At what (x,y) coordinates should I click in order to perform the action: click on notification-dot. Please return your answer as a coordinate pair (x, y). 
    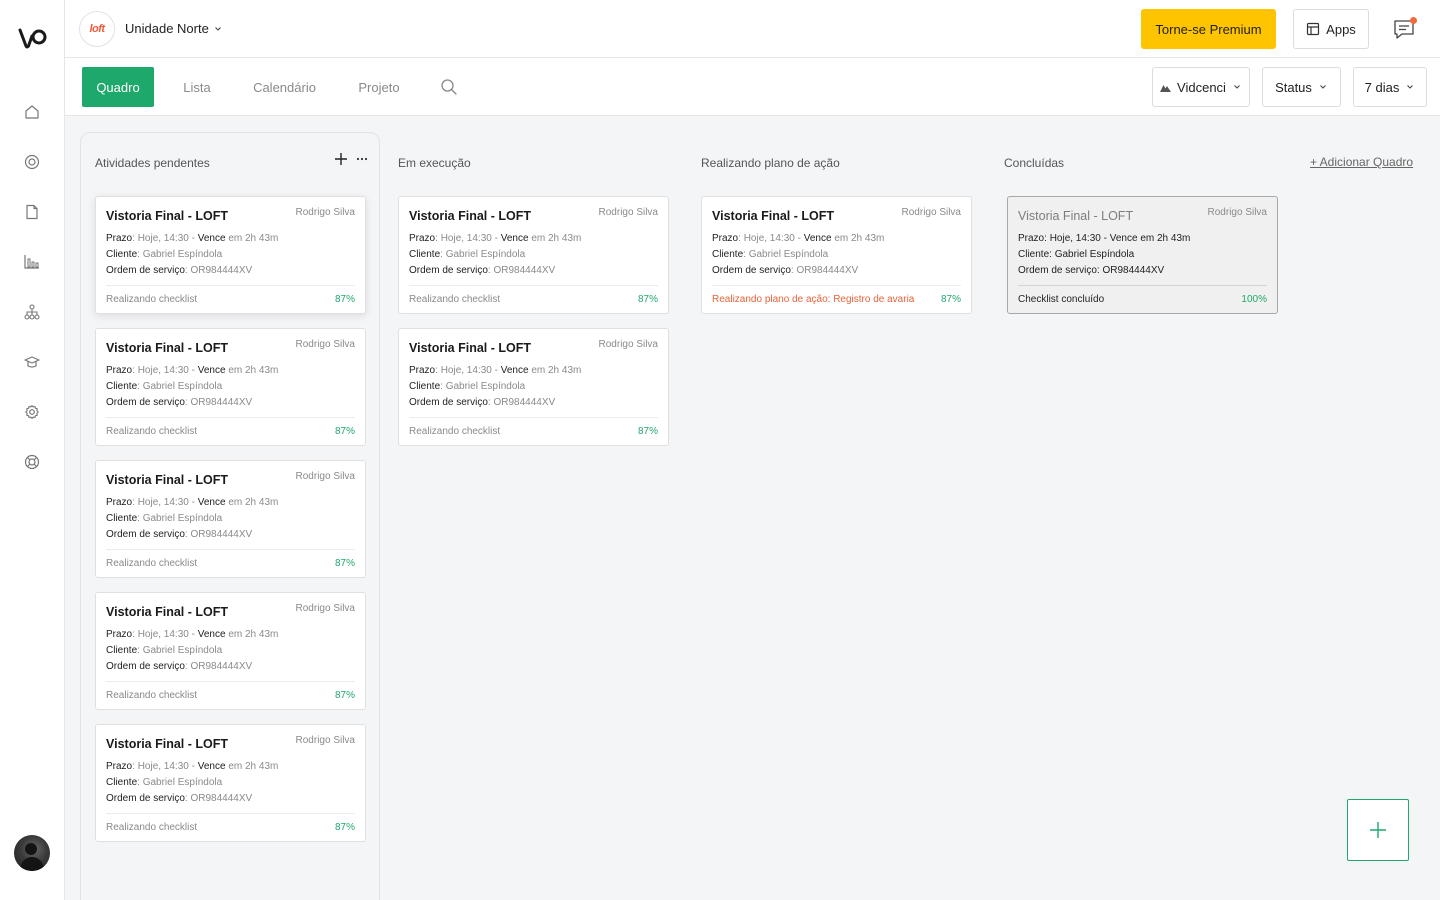
    Looking at the image, I should click on (1413, 20).